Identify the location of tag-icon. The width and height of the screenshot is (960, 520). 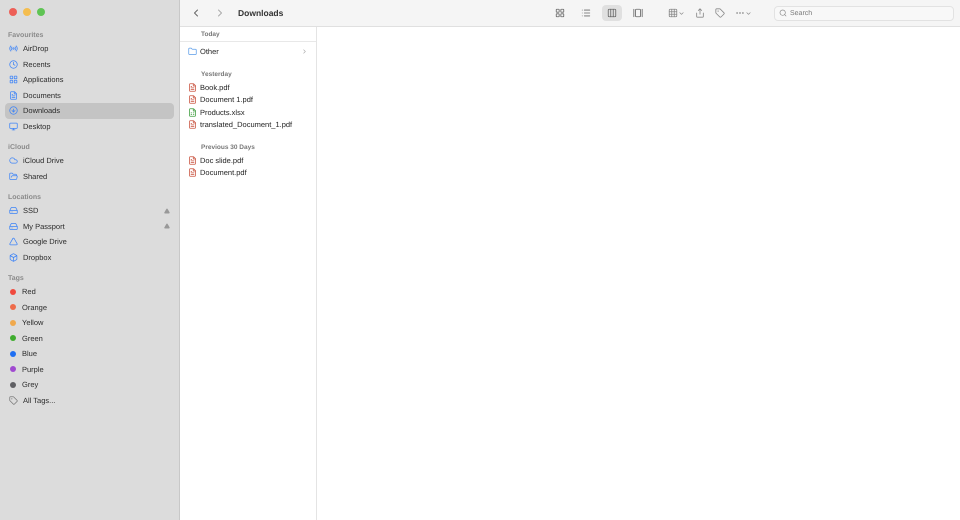
(720, 13).